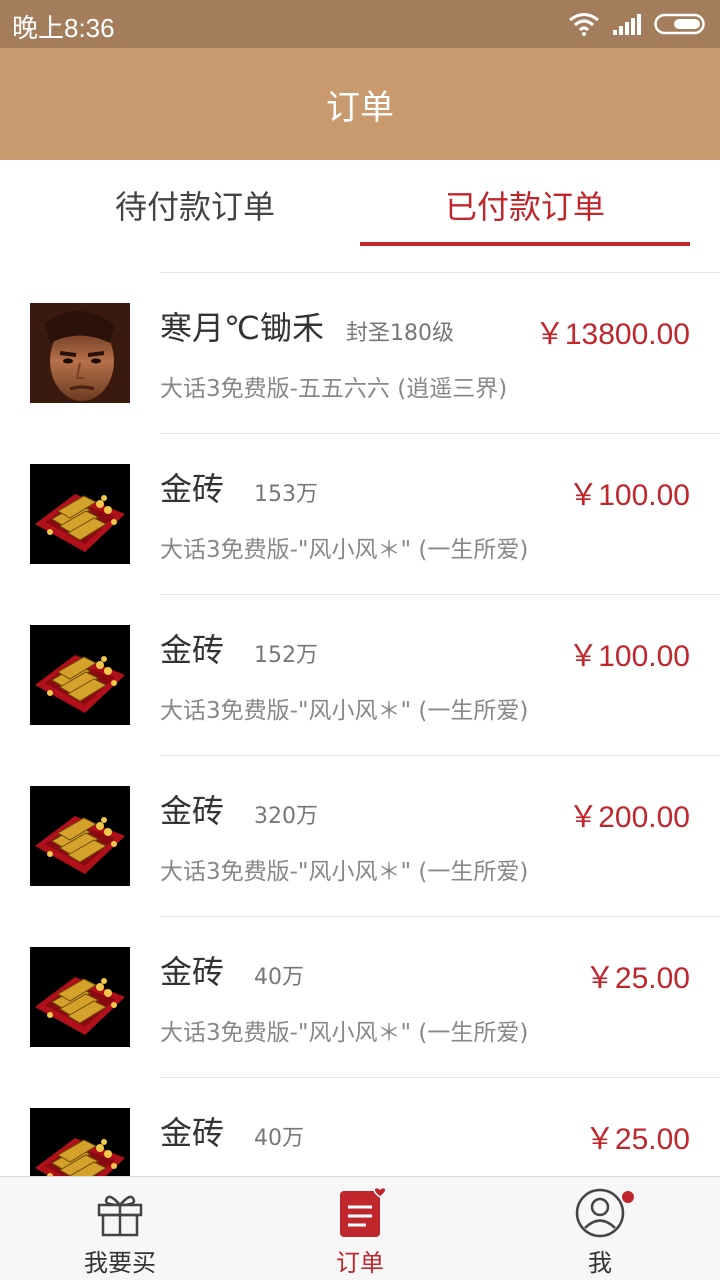 This screenshot has width=720, height=1280. What do you see at coordinates (195, 205) in the screenshot?
I see `tab-unpaid-orders: 待付款订单` at bounding box center [195, 205].